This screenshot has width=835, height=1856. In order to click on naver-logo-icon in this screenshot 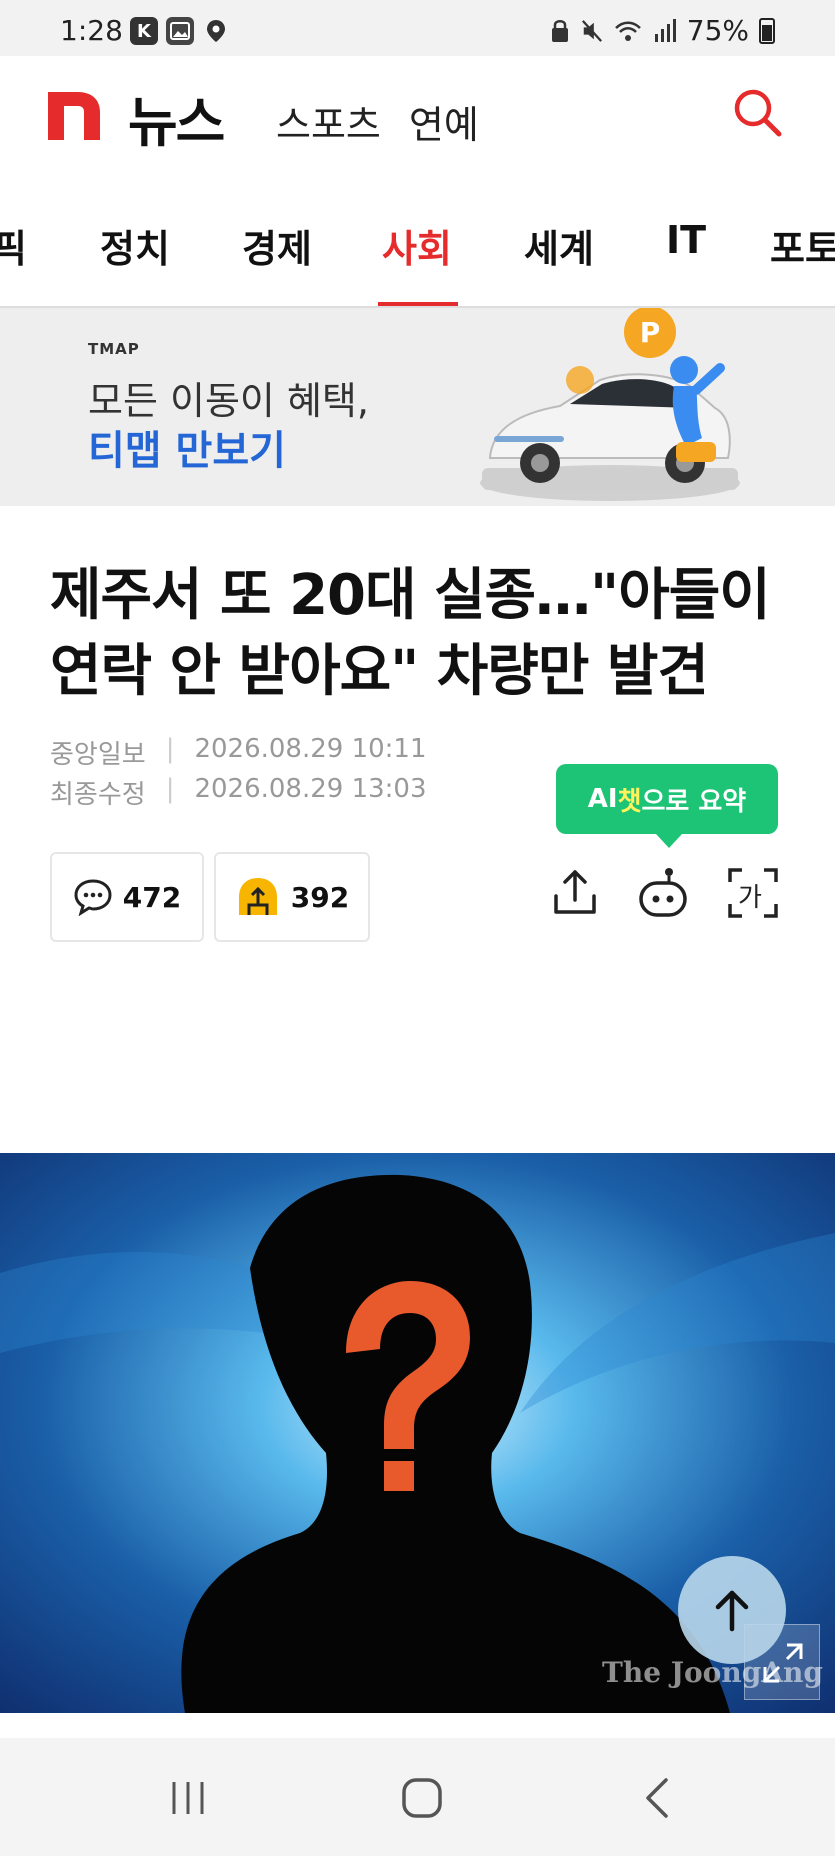, I will do `click(74, 116)`.